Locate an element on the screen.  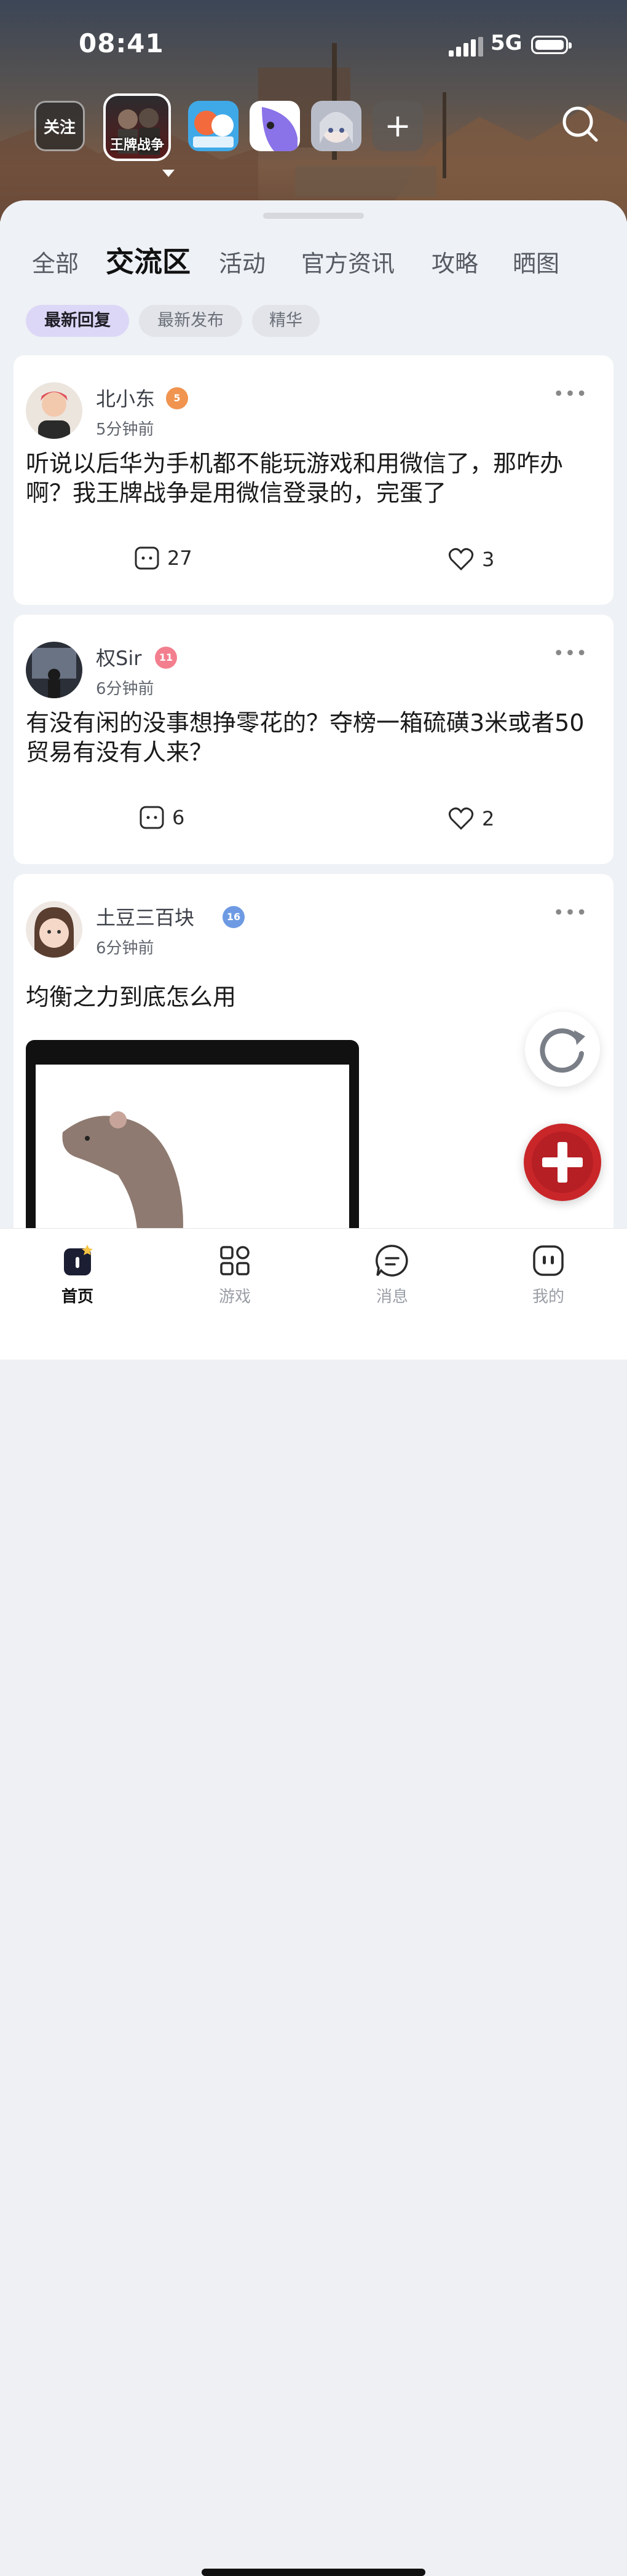
game-name: 王牌战争 is located at coordinates (136, 146).